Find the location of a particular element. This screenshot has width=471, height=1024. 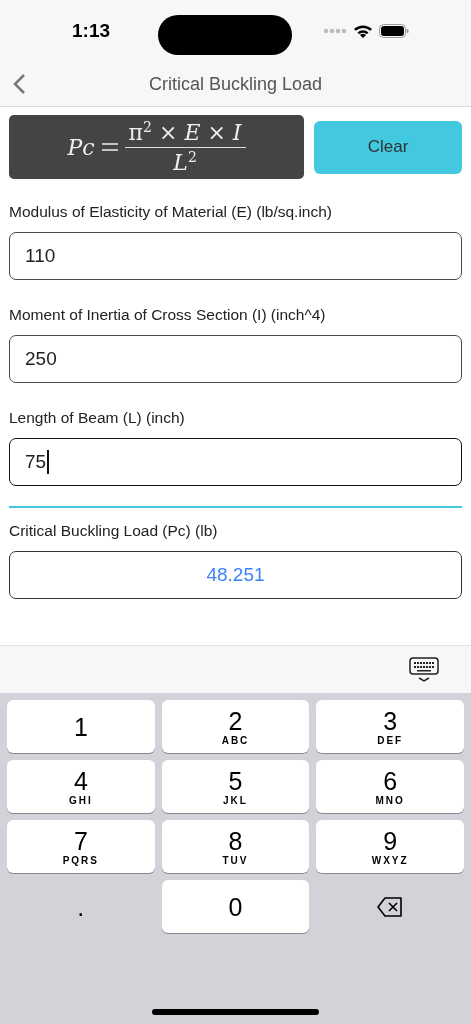

status-time: 1:13 is located at coordinates (92, 31).